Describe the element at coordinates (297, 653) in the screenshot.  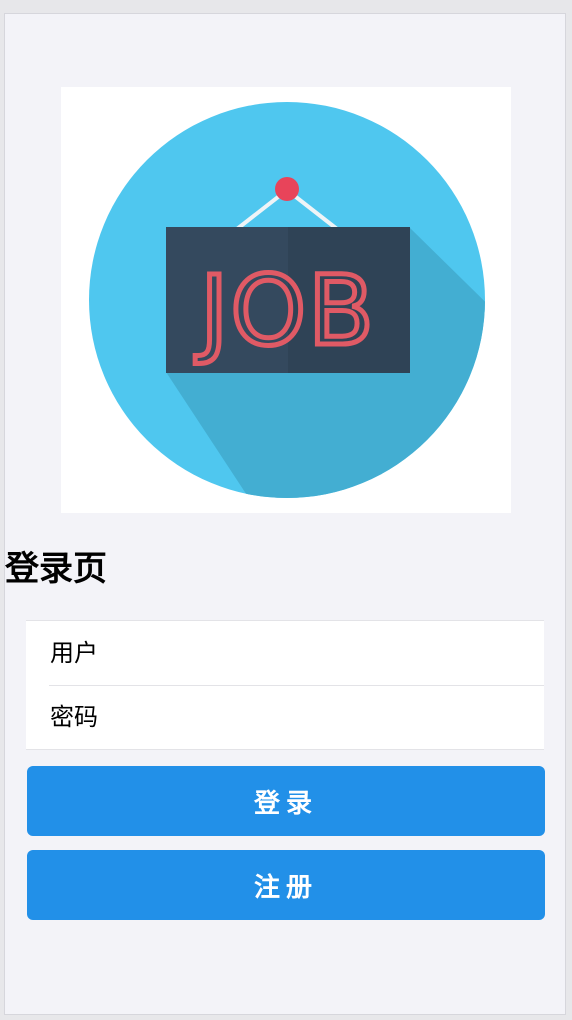
I see `username-input` at that location.